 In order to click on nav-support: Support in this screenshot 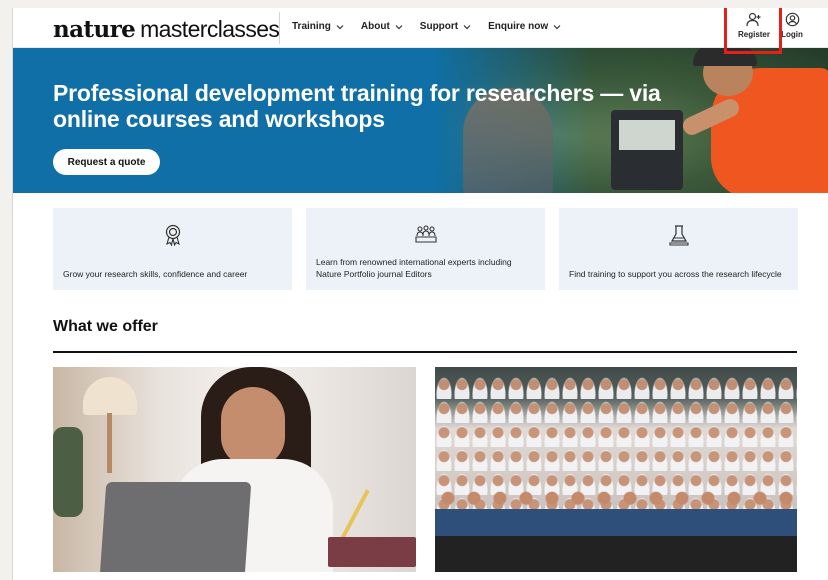, I will do `click(445, 26)`.